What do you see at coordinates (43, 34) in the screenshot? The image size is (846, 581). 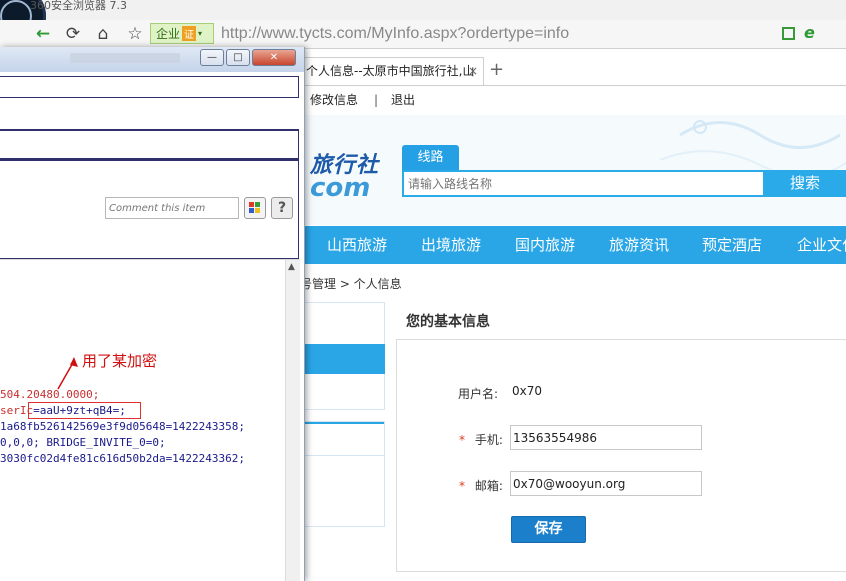 I see `back-arrow-icon: ←` at bounding box center [43, 34].